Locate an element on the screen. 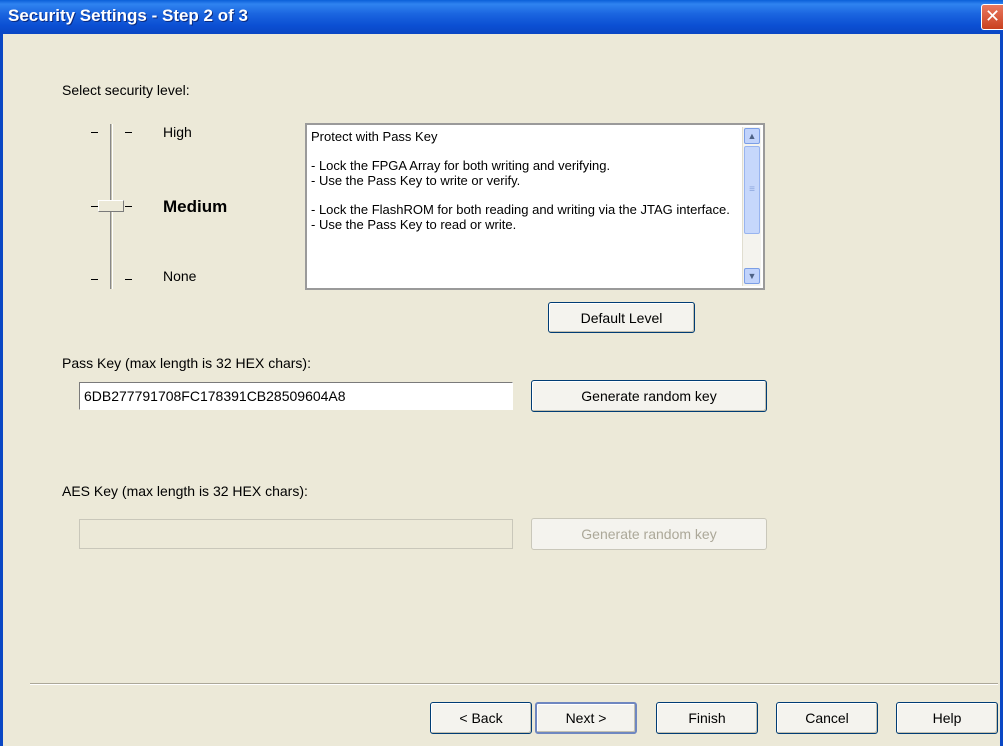 The height and width of the screenshot is (746, 1003). chevron-up-icon: ▲ is located at coordinates (752, 136).